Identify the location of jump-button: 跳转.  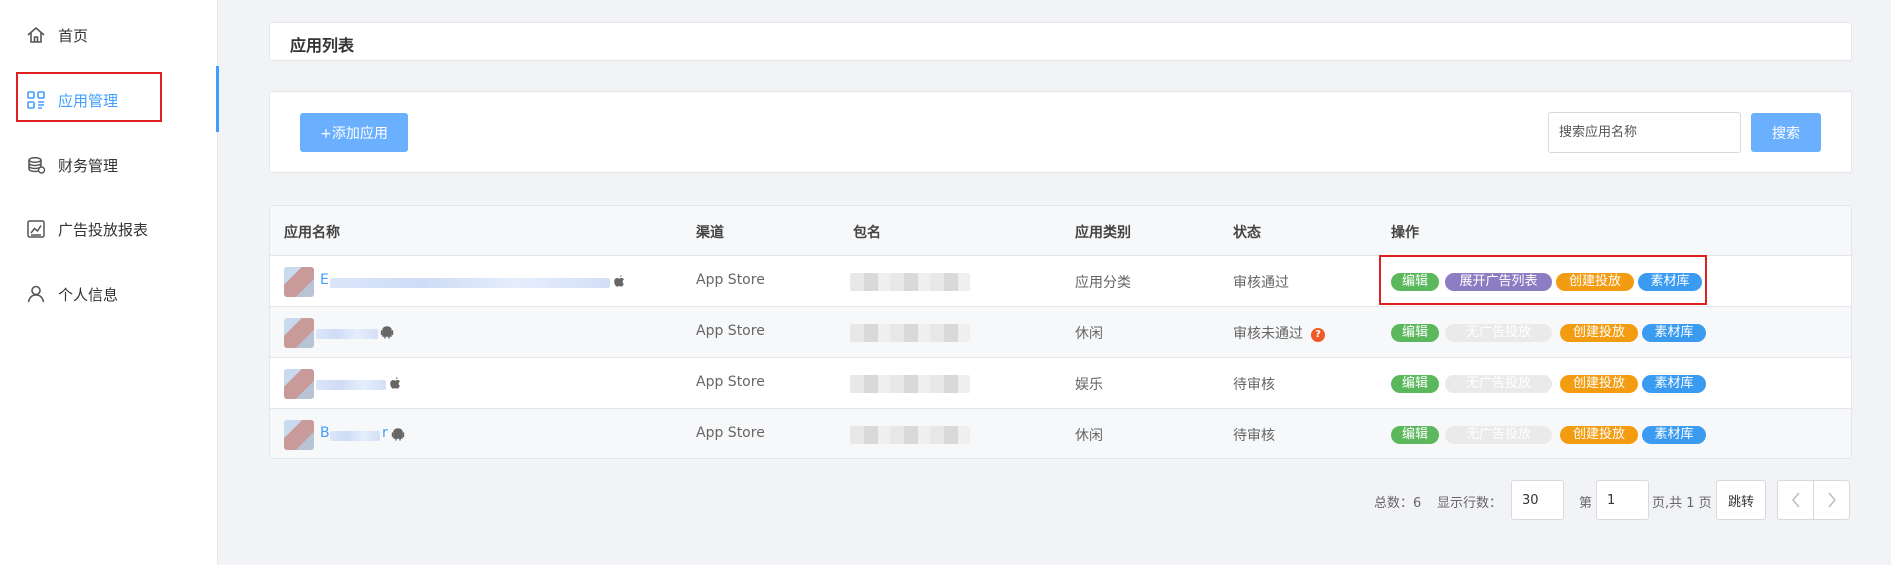
(1741, 500).